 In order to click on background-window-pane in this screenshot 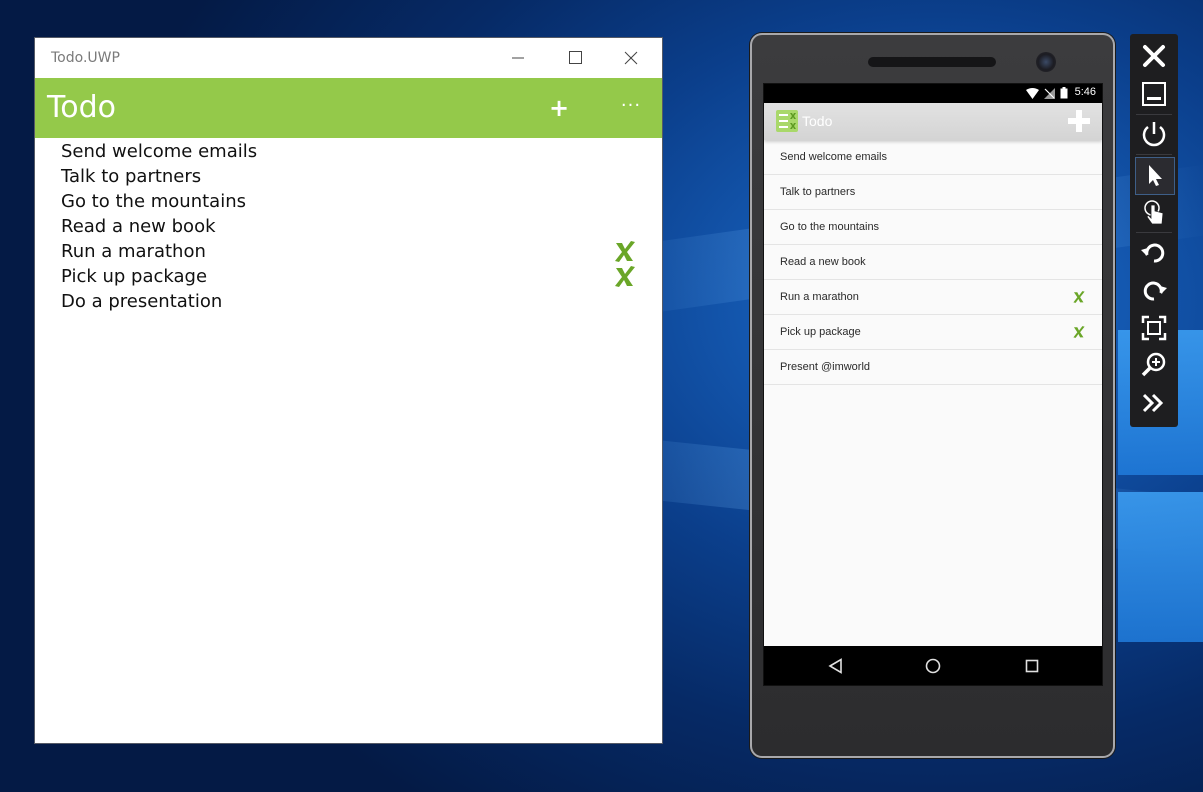, I will do `click(1160, 567)`.